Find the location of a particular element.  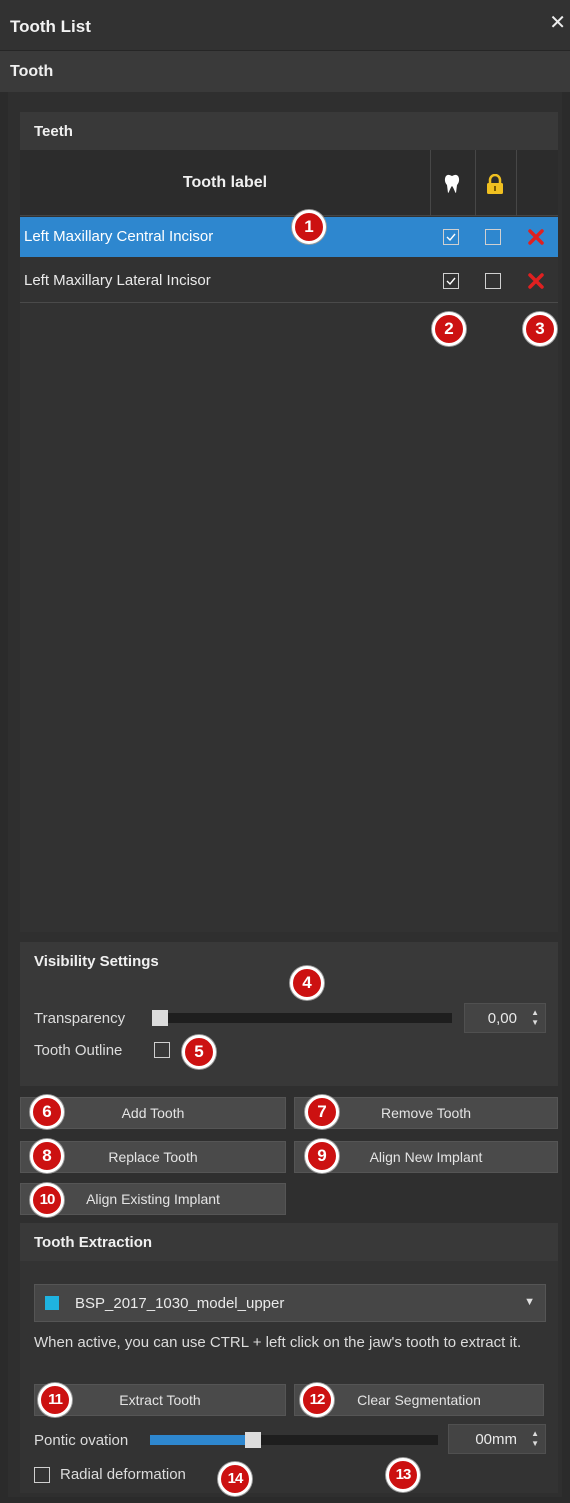

model-color-swatch is located at coordinates (52, 1303).